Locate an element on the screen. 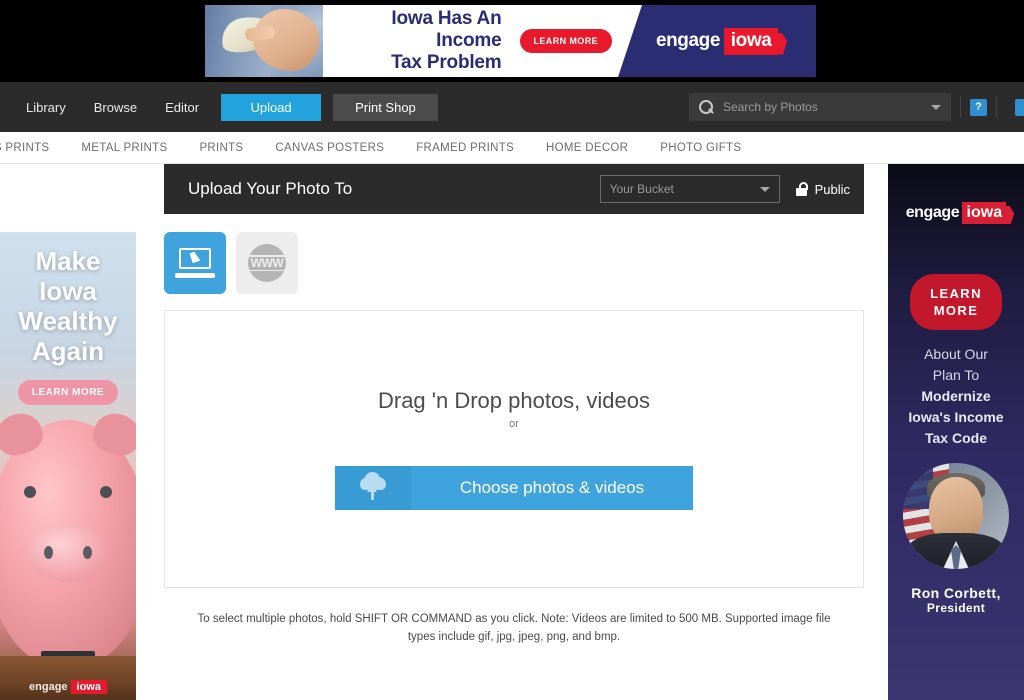 The image size is (1024, 700). top-banner-brand: engage iowa is located at coordinates (717, 41).